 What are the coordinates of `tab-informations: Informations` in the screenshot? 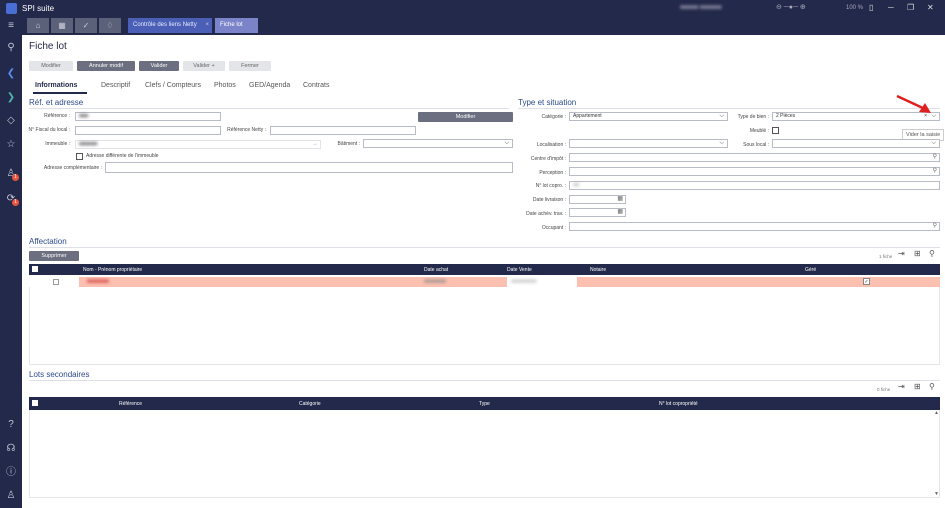 It's located at (56, 85).